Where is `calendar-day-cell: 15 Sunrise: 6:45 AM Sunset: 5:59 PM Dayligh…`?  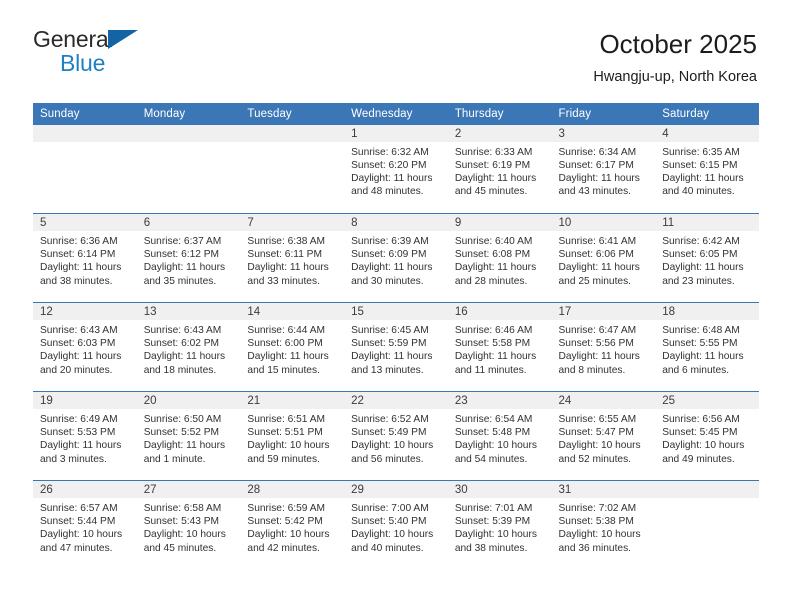 calendar-day-cell: 15 Sunrise: 6:45 AM Sunset: 5:59 PM Dayligh… is located at coordinates (396, 347).